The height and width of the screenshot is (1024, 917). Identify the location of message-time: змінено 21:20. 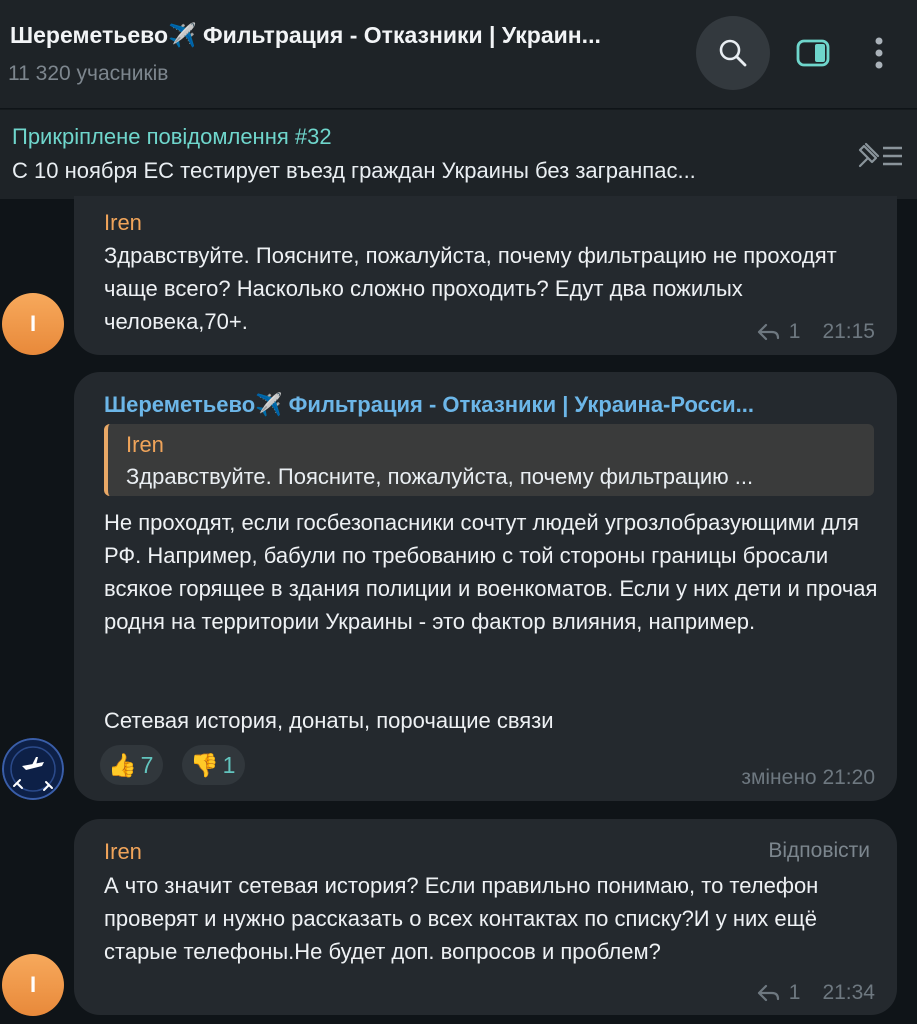
(808, 777).